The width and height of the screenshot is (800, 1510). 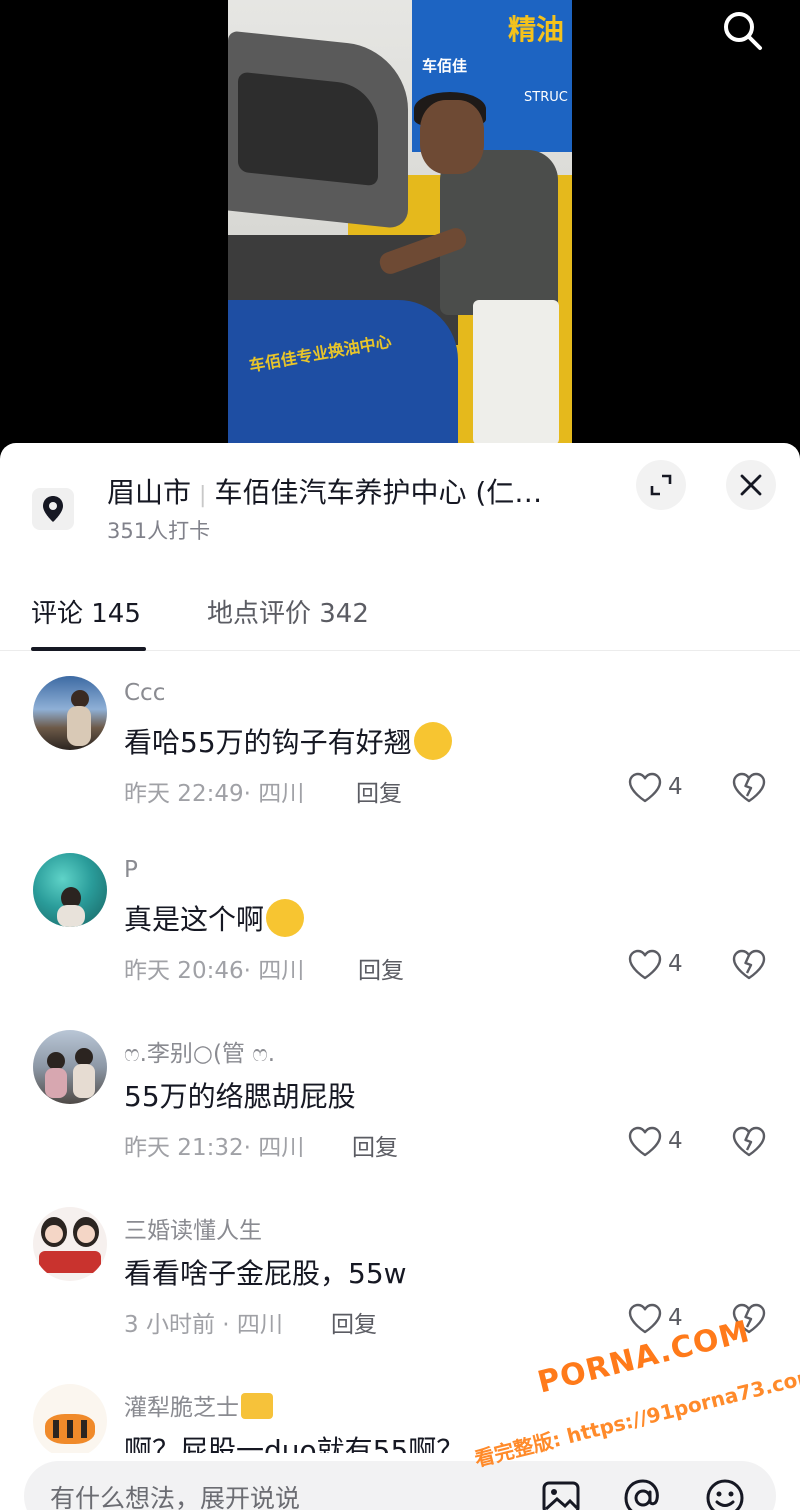 I want to click on image-icon, so click(x=561, y=1495).